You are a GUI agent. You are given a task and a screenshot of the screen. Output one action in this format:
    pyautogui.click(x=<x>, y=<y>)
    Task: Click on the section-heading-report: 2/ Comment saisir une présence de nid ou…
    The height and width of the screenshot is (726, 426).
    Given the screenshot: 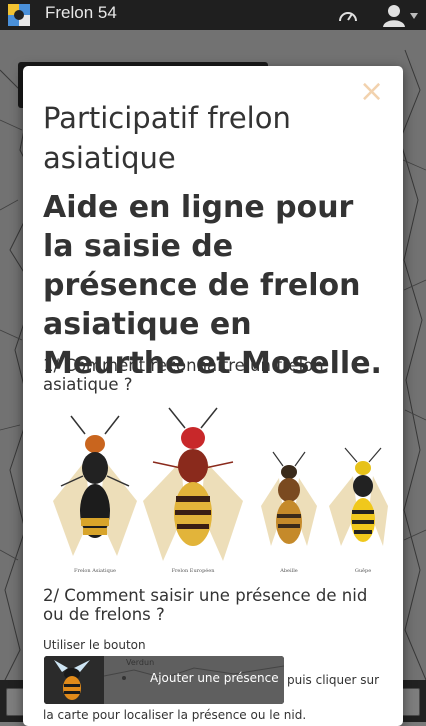 What is the action you would take?
    pyautogui.click(x=205, y=605)
    